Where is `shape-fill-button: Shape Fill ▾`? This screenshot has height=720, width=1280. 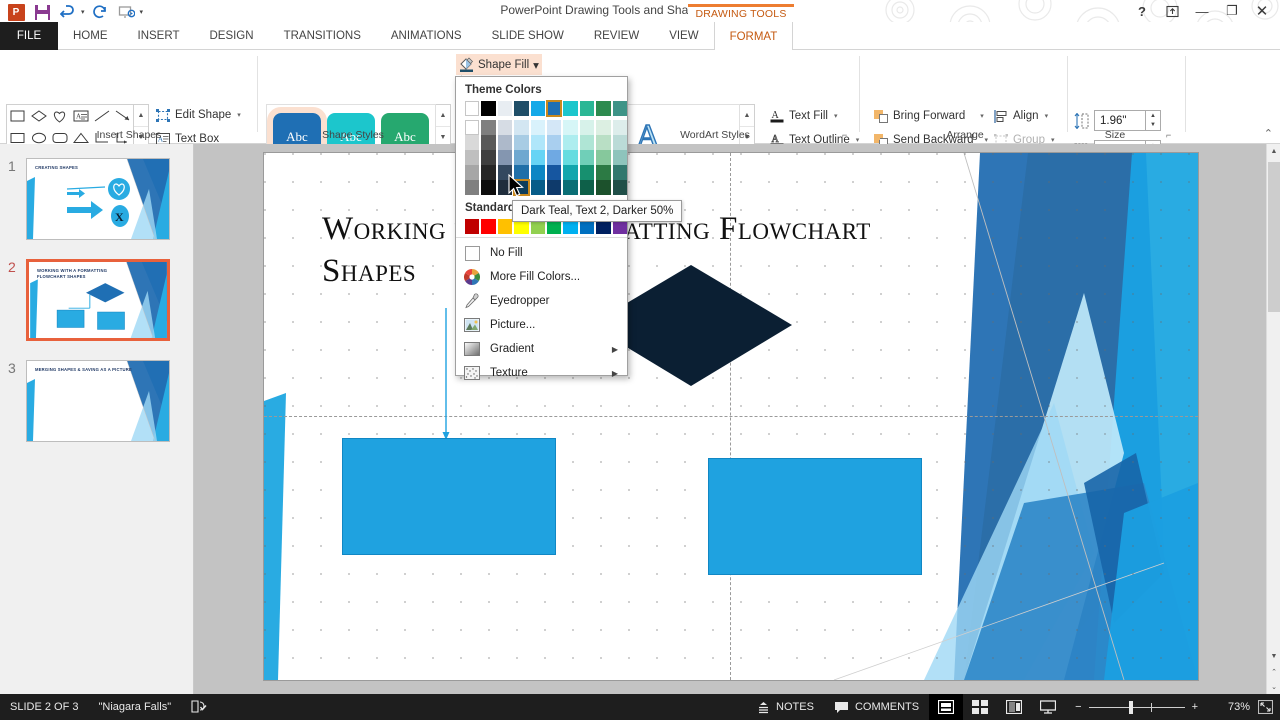 shape-fill-button: Shape Fill ▾ is located at coordinates (499, 64).